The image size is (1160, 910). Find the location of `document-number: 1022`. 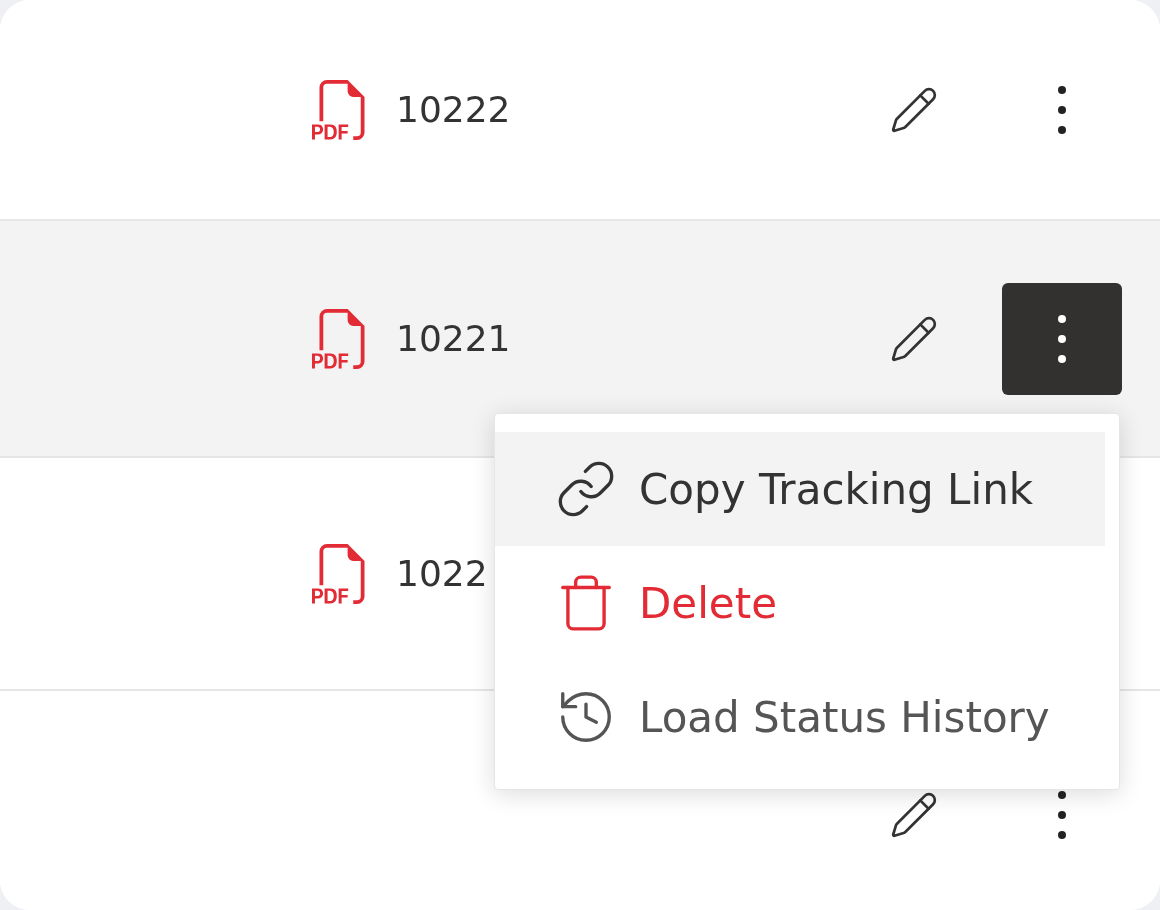

document-number: 1022 is located at coordinates (442, 573).